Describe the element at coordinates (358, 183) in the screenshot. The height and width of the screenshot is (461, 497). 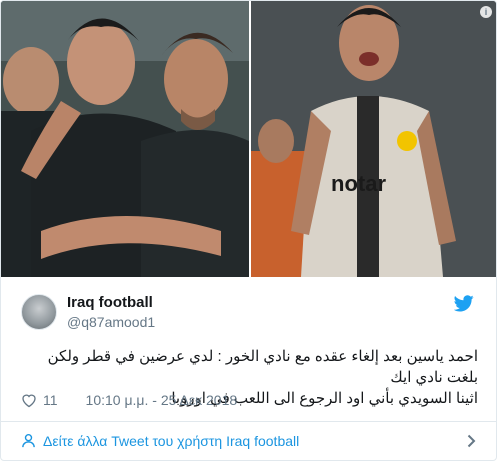
I see `shirt-sponsor-text: notar` at that location.